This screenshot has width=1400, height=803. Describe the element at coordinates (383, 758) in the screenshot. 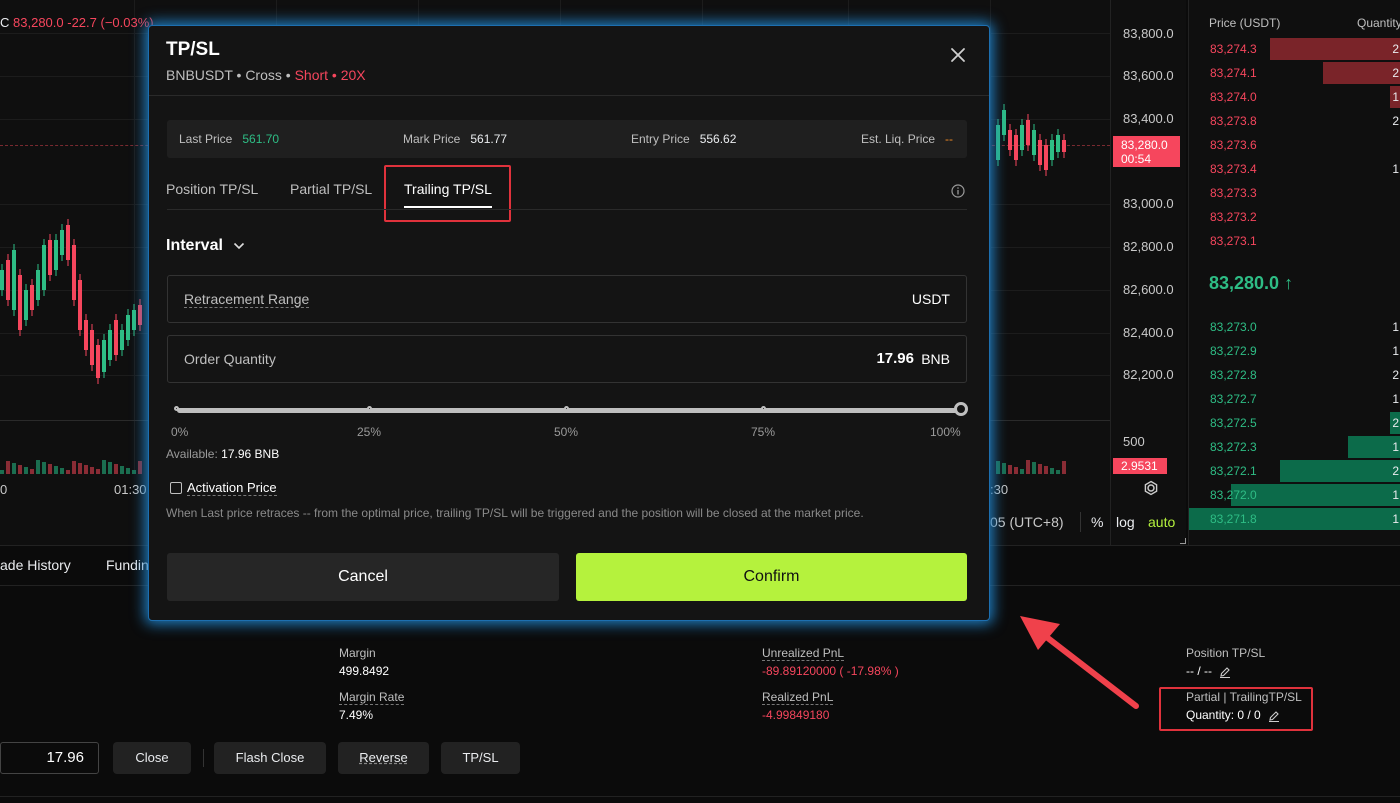

I see `reverse-button: Reverse` at that location.